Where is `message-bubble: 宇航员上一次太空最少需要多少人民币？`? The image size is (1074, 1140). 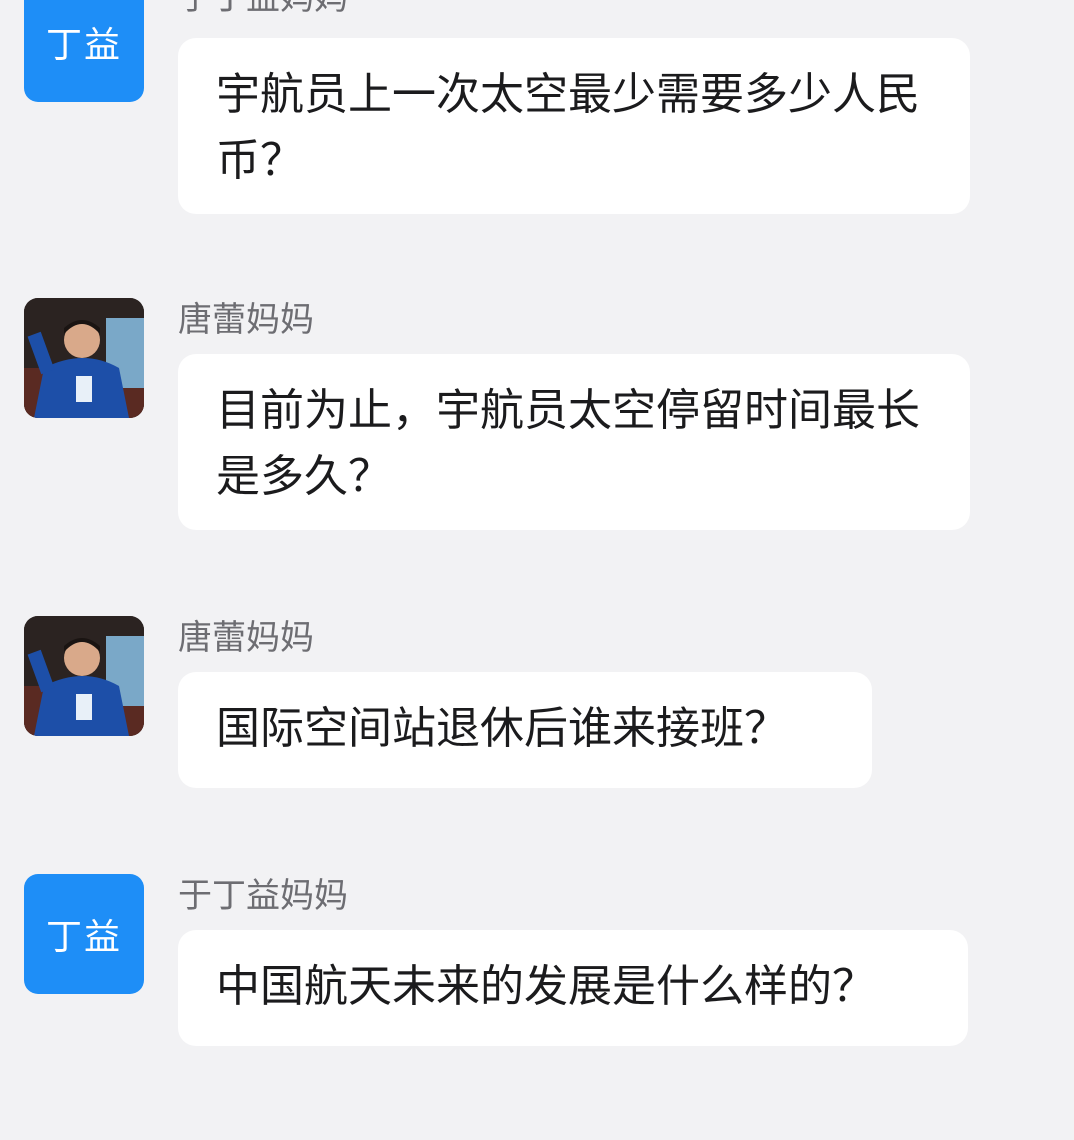 message-bubble: 宇航员上一次太空最少需要多少人民币？ is located at coordinates (574, 126).